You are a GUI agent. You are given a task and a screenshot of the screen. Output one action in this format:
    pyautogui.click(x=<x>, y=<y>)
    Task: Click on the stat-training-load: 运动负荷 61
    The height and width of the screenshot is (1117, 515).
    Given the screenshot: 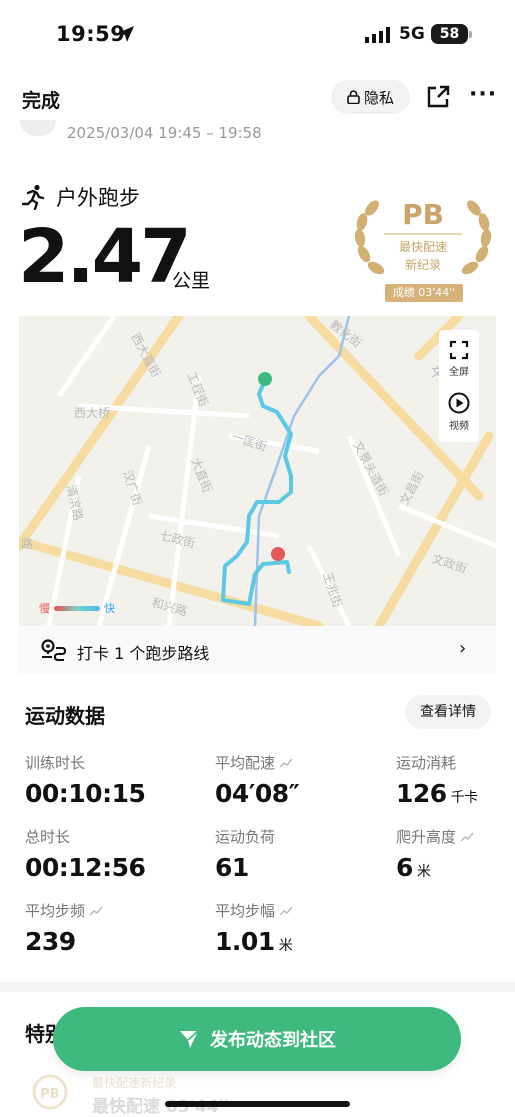 What is the action you would take?
    pyautogui.click(x=245, y=854)
    